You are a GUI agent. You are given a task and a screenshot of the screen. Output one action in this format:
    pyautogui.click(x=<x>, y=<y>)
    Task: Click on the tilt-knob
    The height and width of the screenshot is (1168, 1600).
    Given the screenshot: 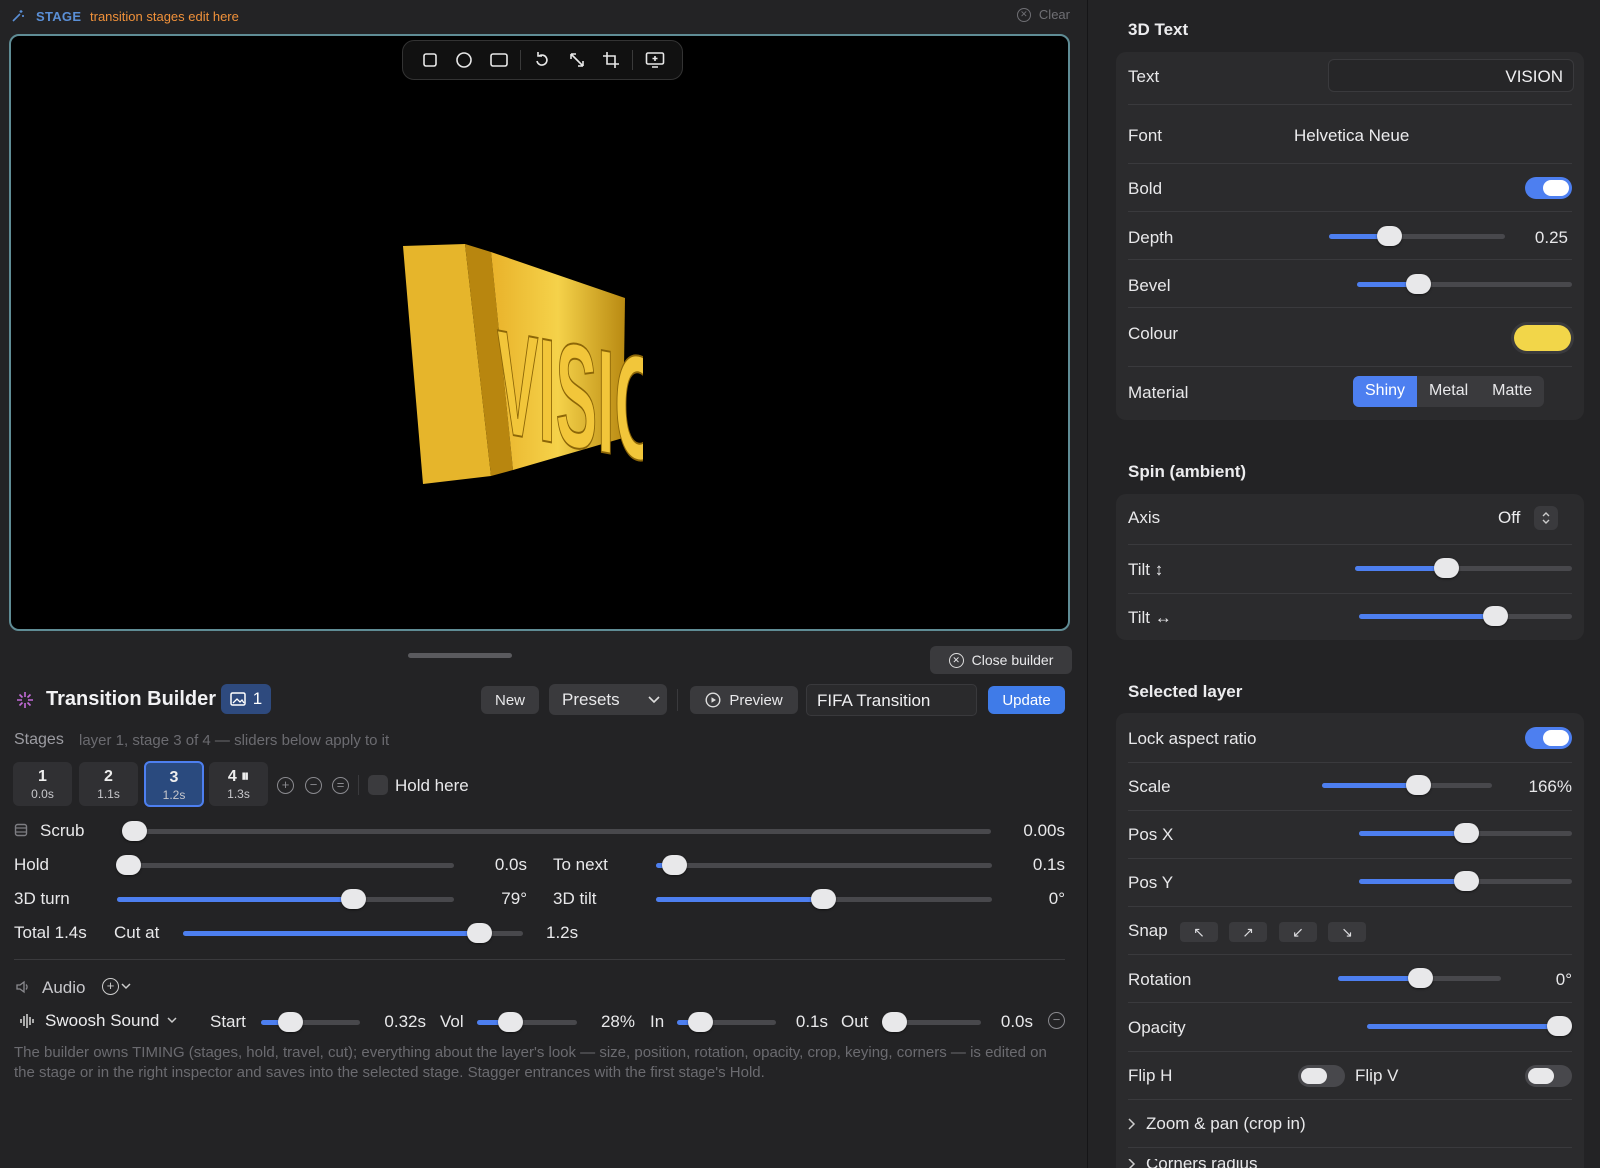 What is the action you would take?
    pyautogui.click(x=823, y=899)
    